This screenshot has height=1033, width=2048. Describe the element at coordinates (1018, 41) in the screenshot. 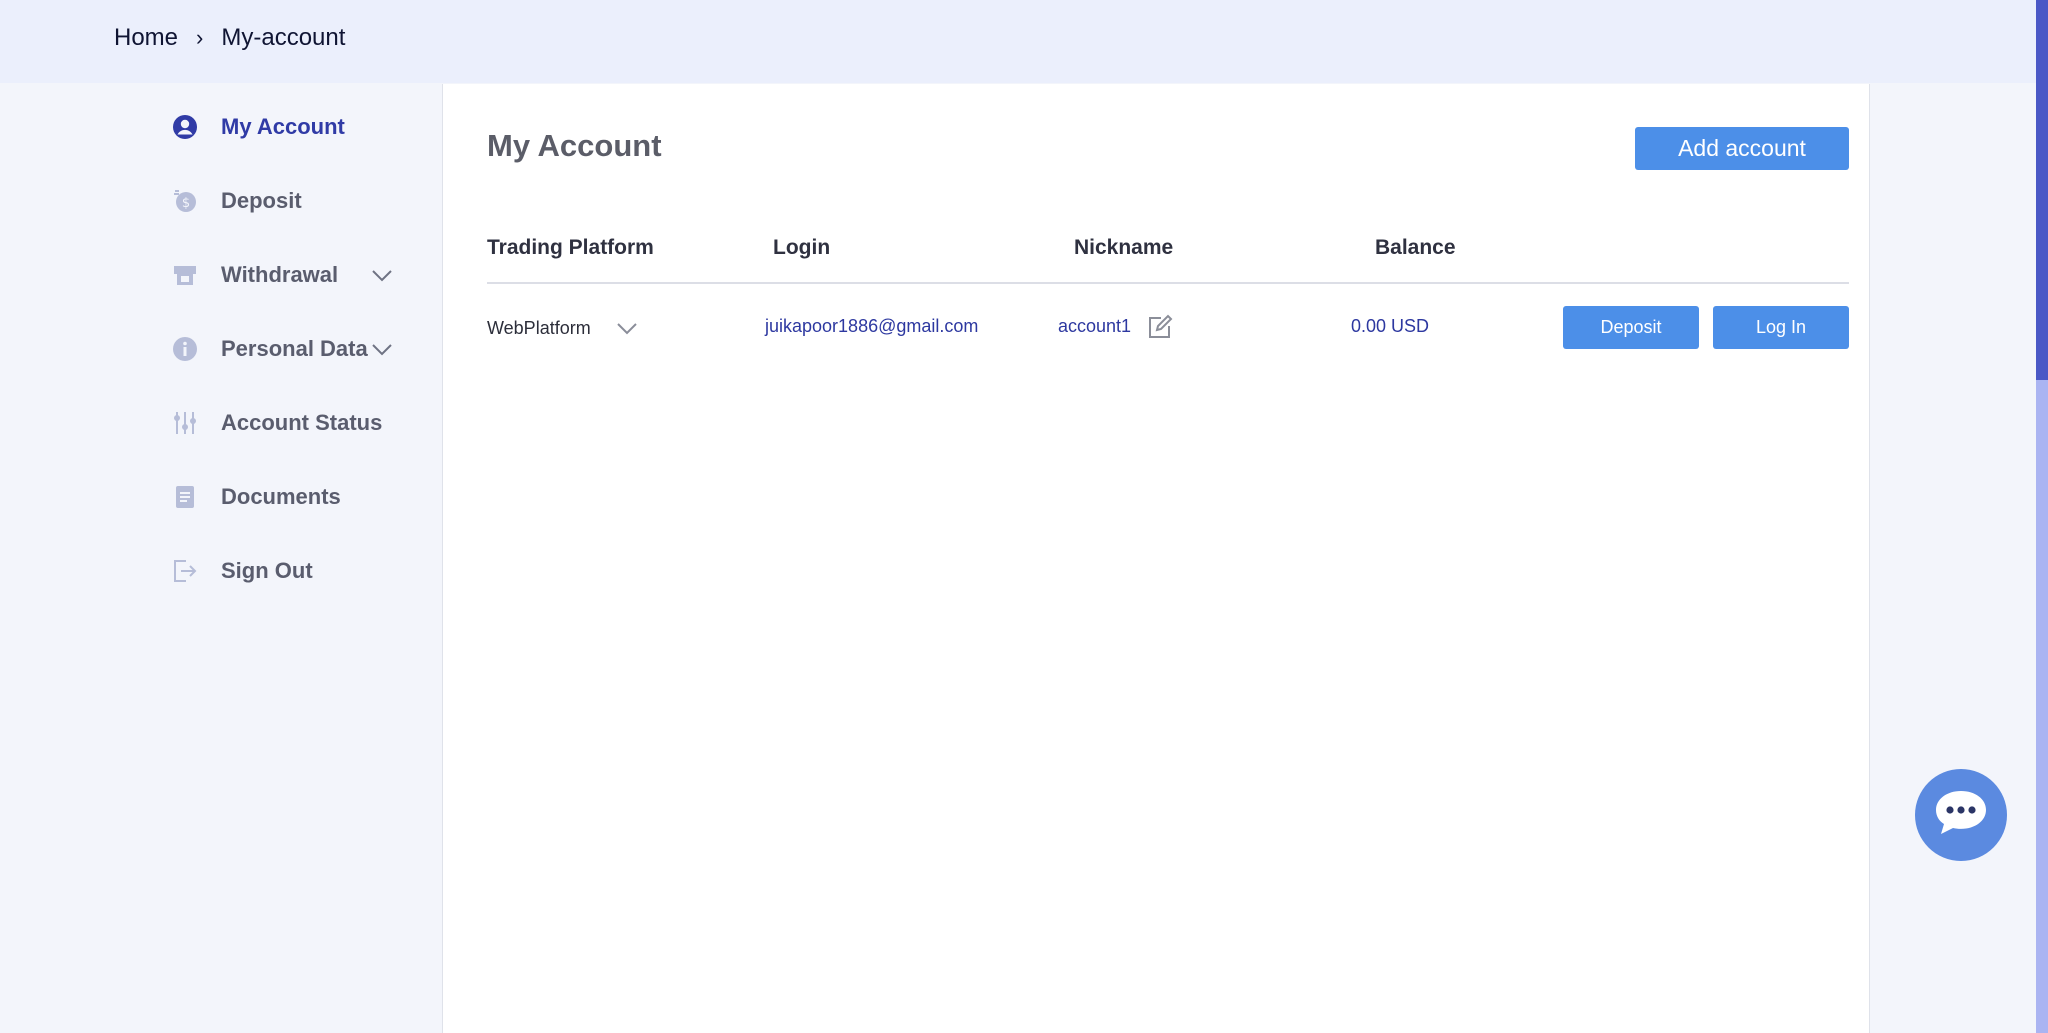

I see `top-bar: Home › My-account` at that location.